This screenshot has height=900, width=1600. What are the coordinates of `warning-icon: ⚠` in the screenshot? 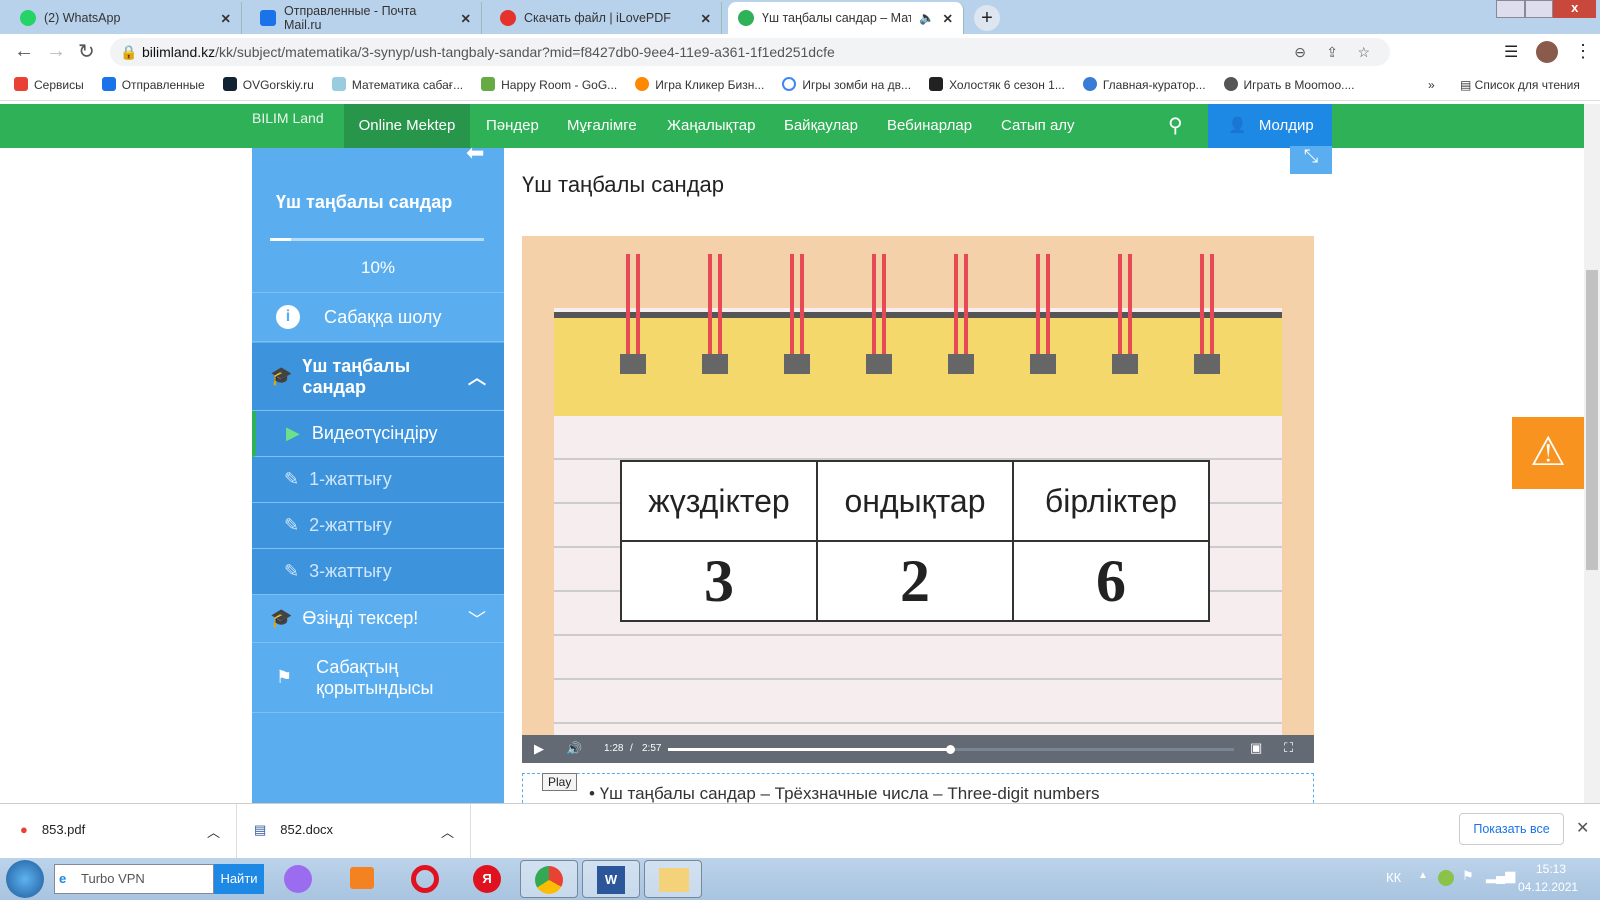 It's located at (1548, 453).